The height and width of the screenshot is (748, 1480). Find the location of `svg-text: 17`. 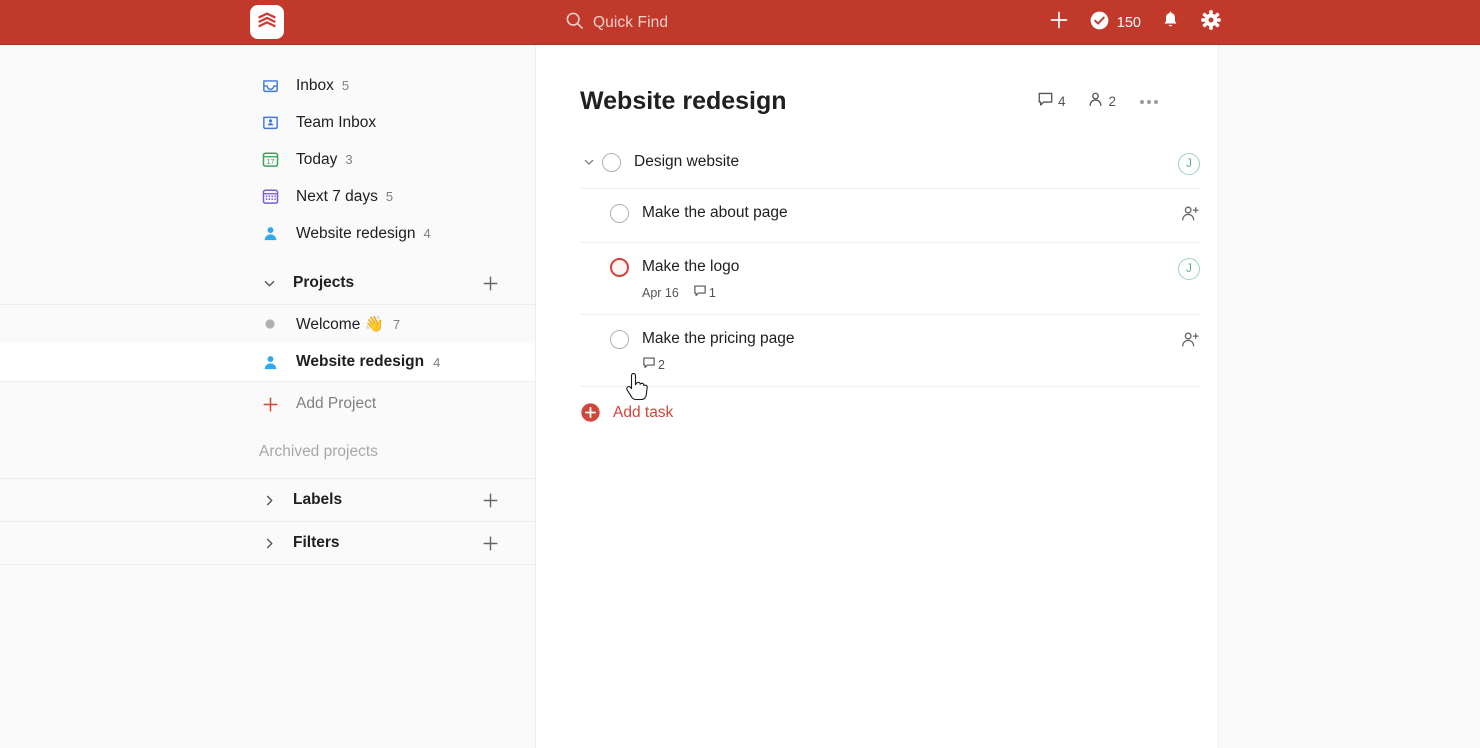

svg-text: 17 is located at coordinates (270, 162).